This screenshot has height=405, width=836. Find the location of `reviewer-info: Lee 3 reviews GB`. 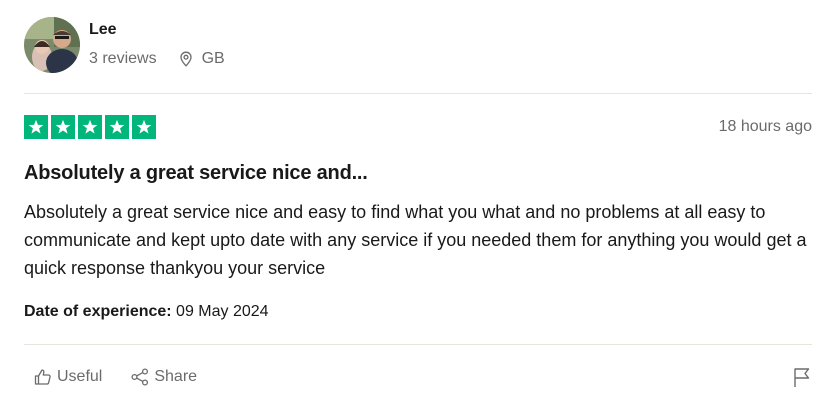

reviewer-info: Lee 3 reviews GB is located at coordinates (157, 44).